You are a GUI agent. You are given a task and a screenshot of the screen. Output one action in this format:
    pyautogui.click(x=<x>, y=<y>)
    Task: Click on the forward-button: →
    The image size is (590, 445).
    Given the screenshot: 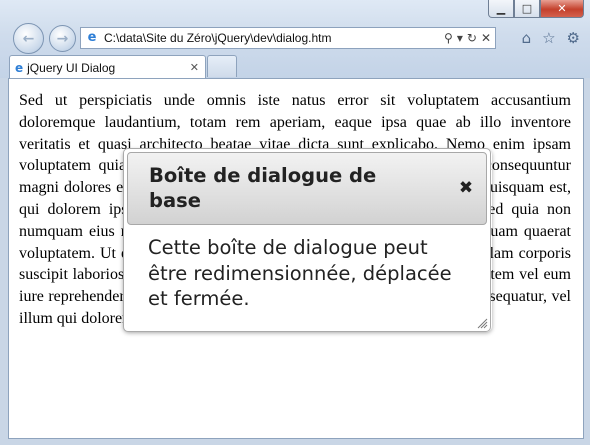 What is the action you would take?
    pyautogui.click(x=62, y=38)
    